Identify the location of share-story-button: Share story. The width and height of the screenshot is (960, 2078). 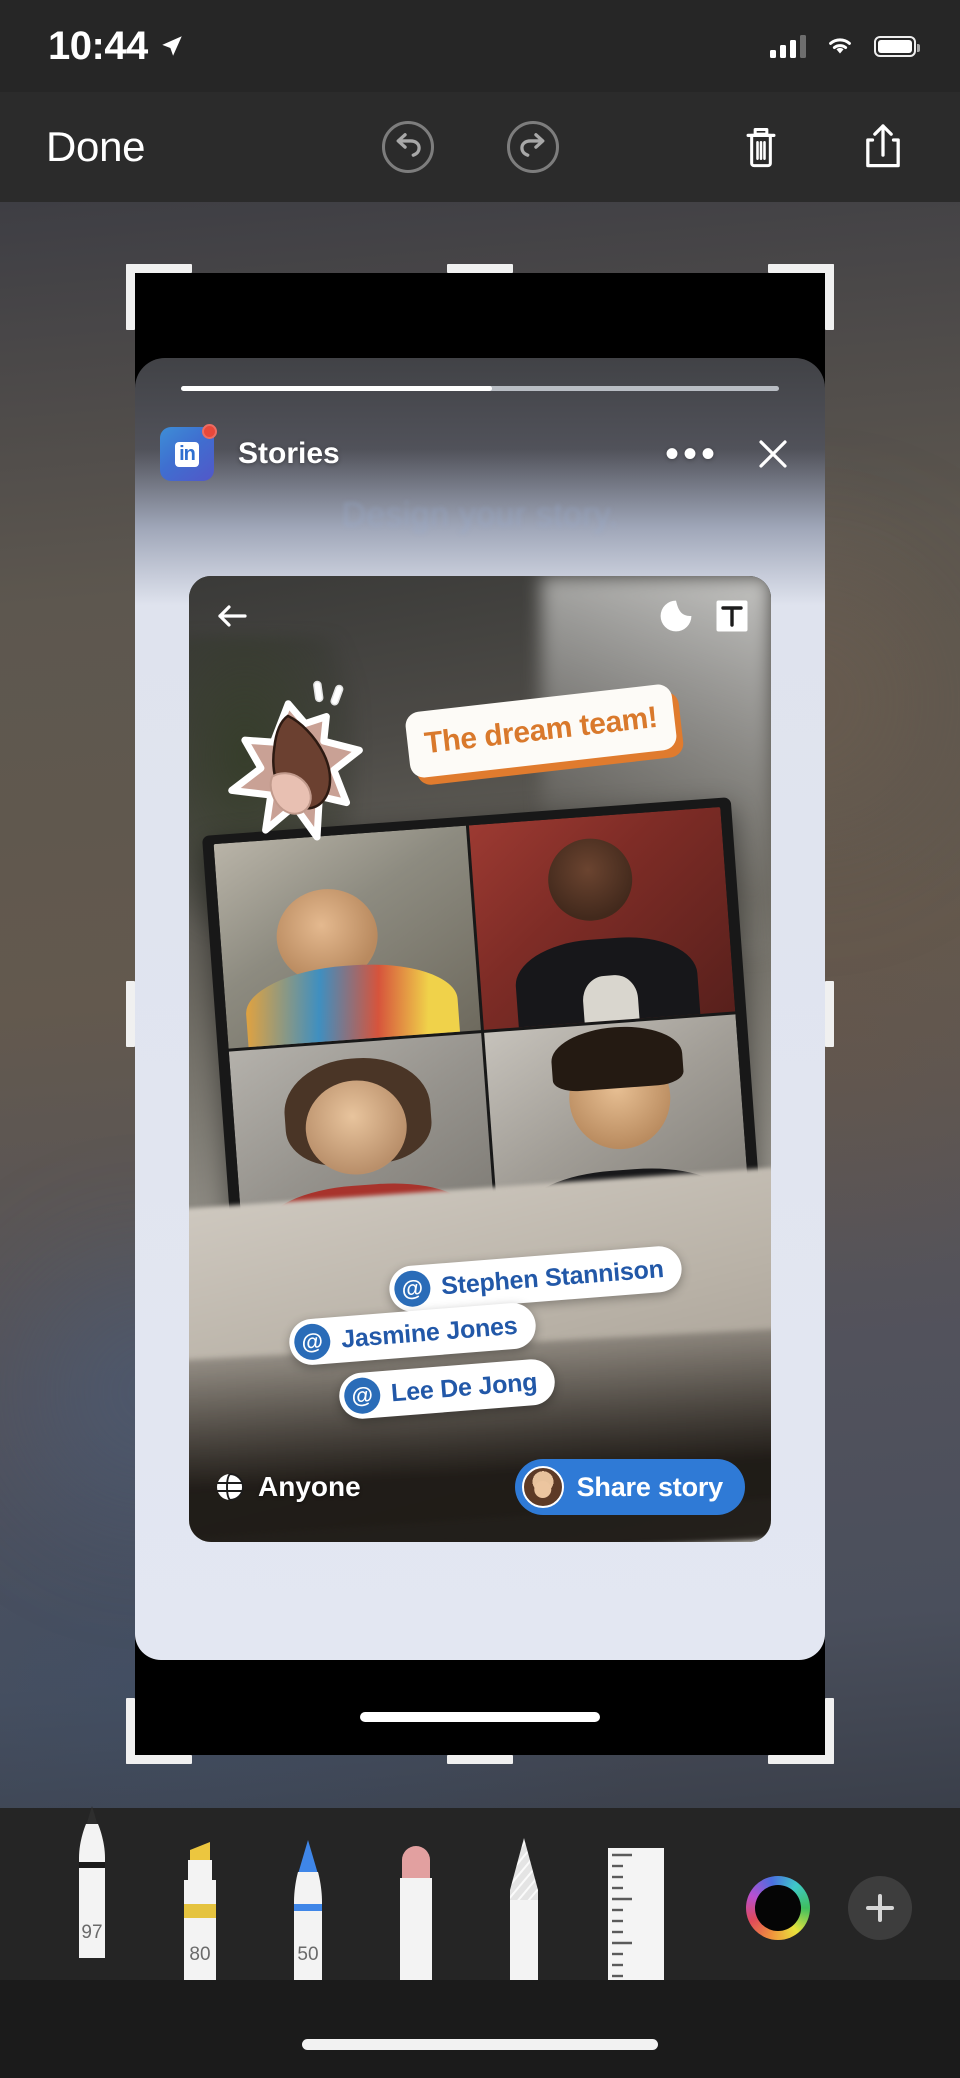
(629, 1487).